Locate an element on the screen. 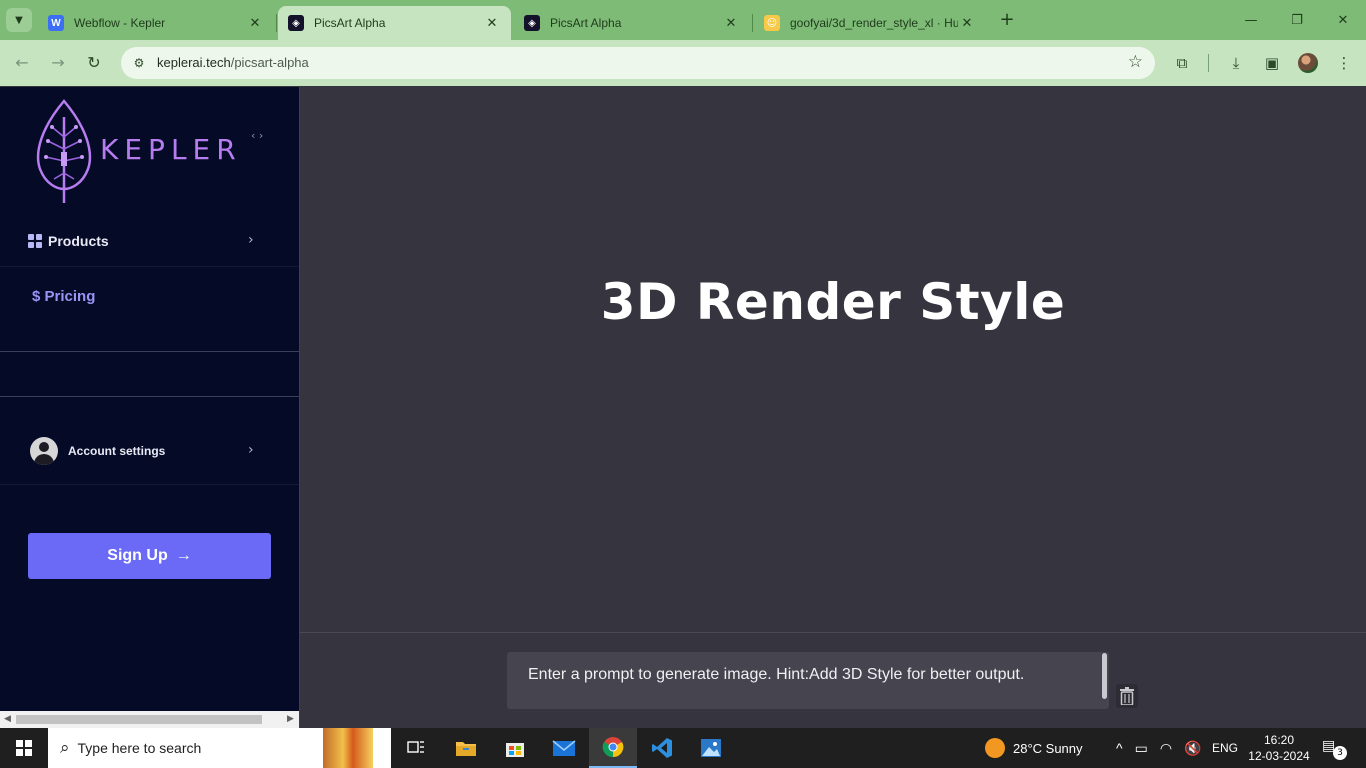 This screenshot has width=1366, height=768. weather-widget: 28°C Sunny is located at coordinates (1034, 748).